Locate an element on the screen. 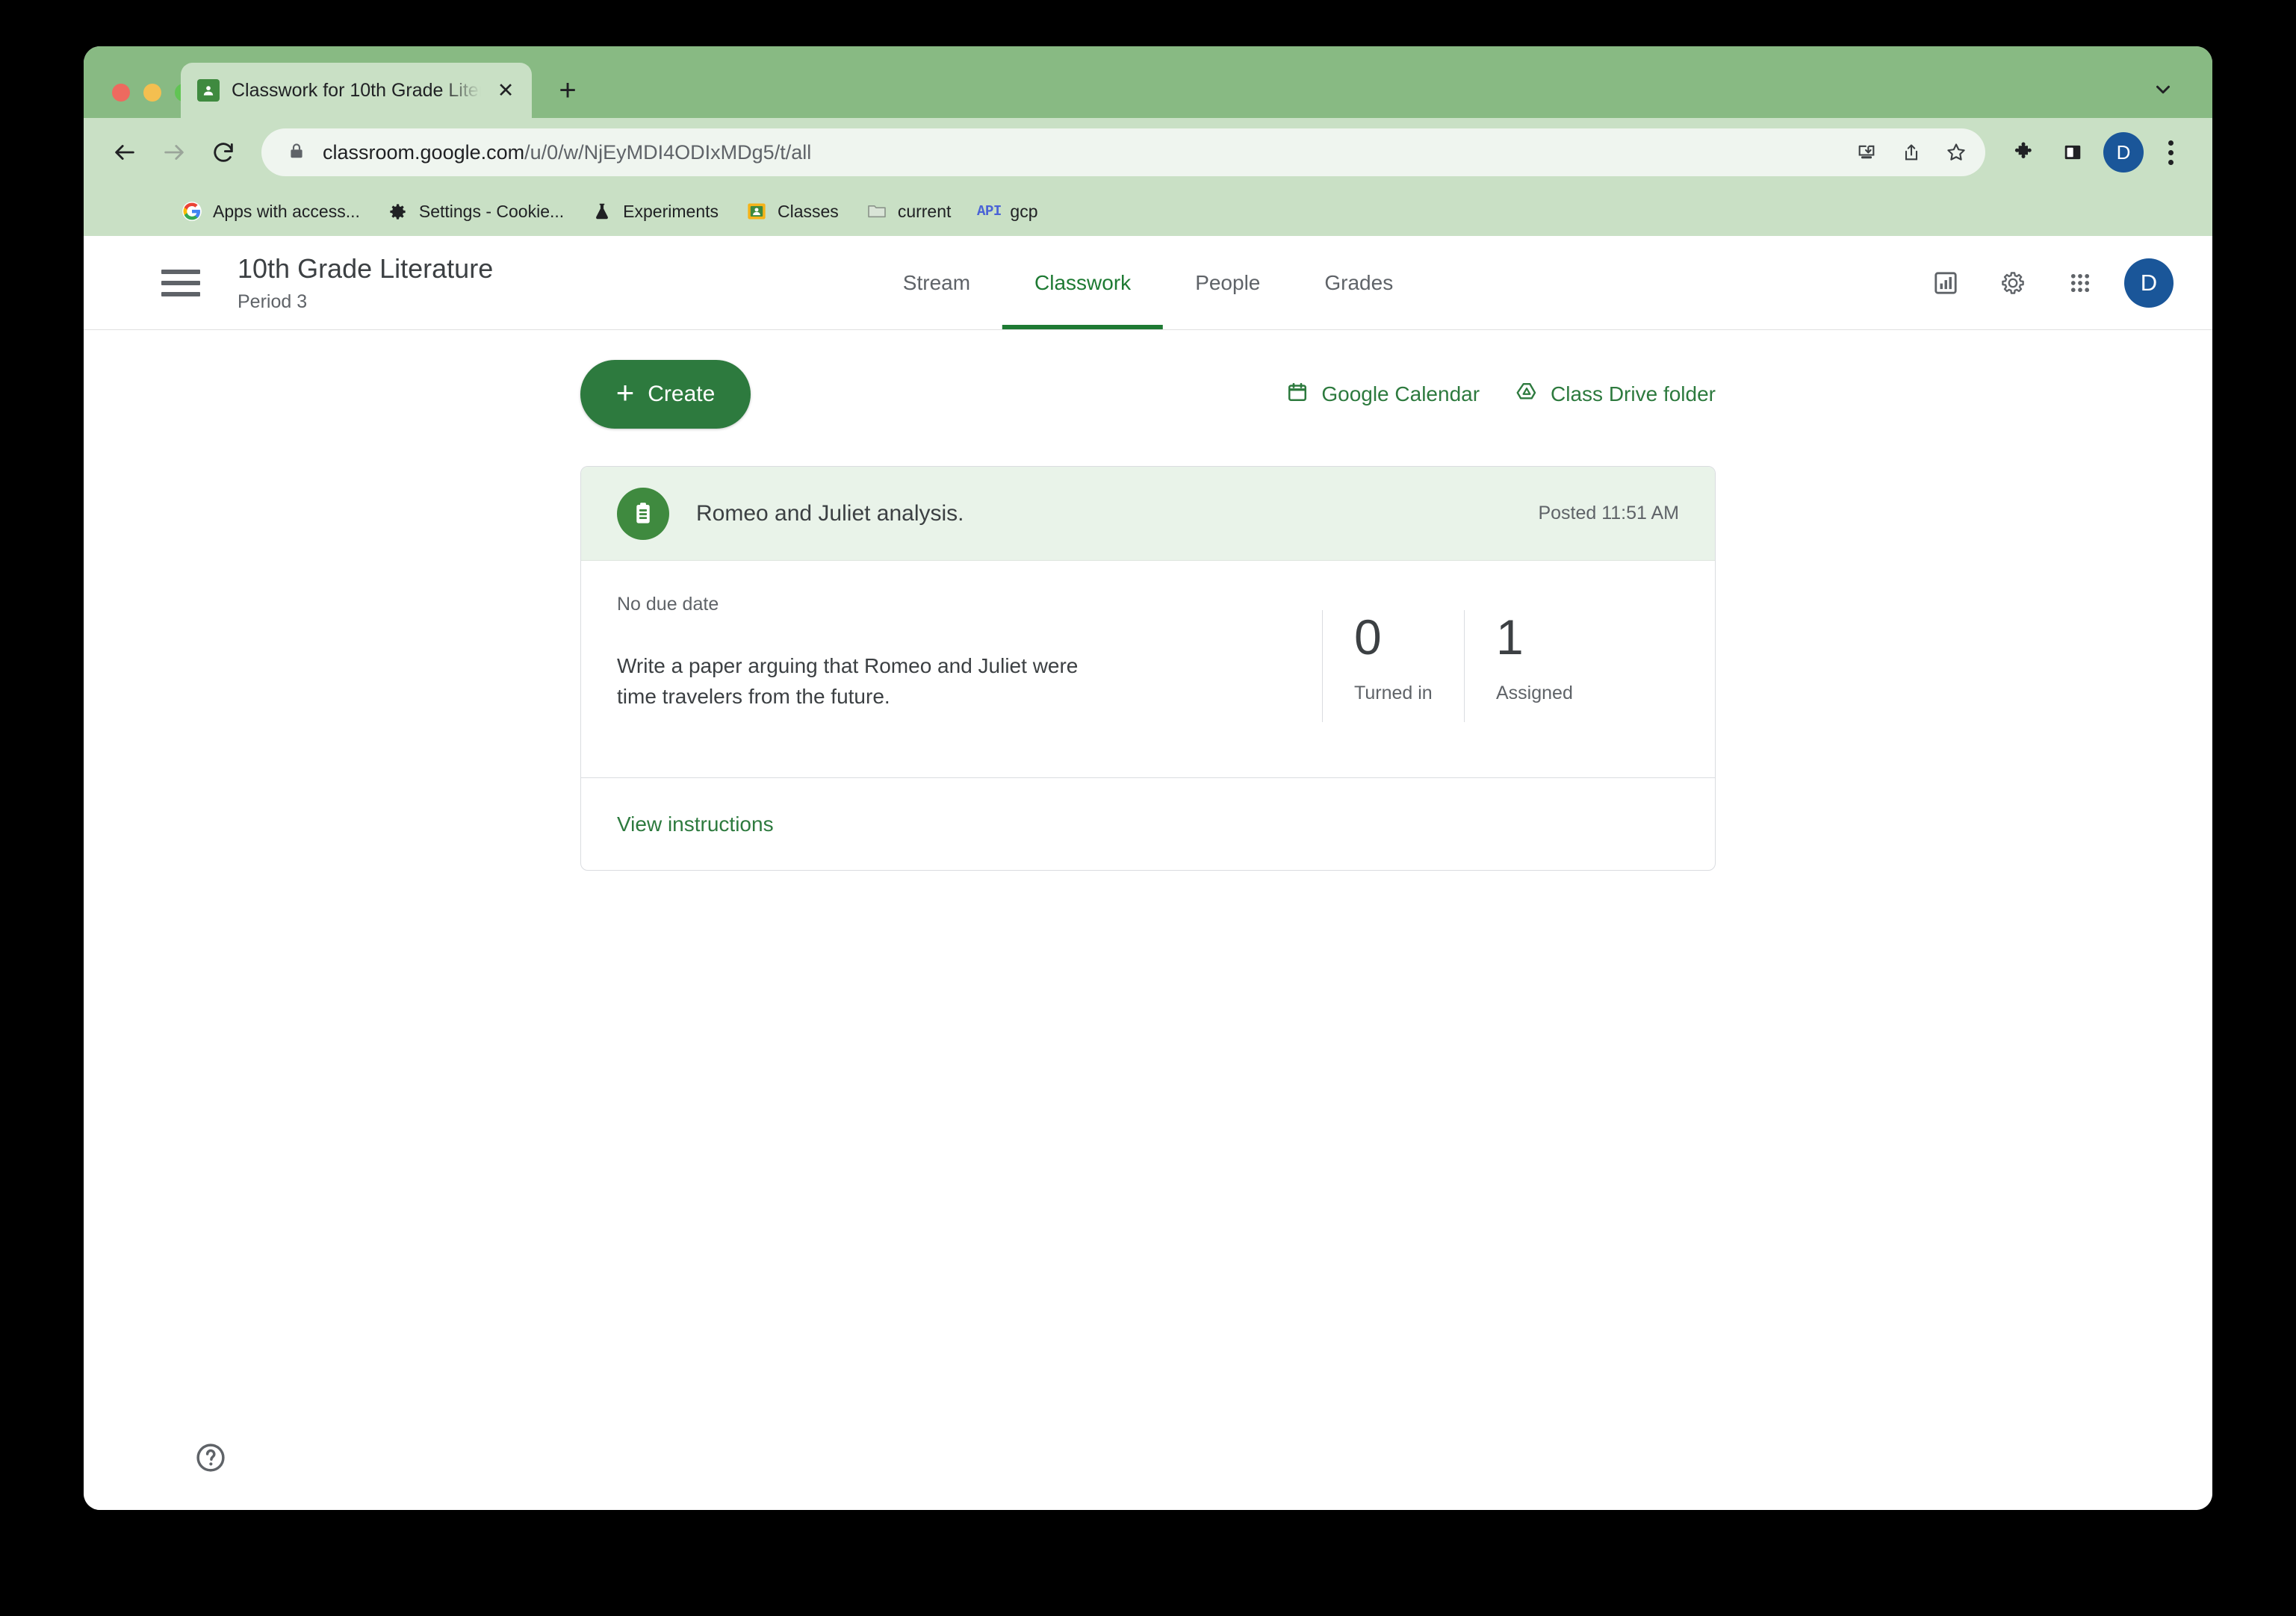 The width and height of the screenshot is (2296, 1616). google-calendar-label: Google Calendar is located at coordinates (1401, 394).